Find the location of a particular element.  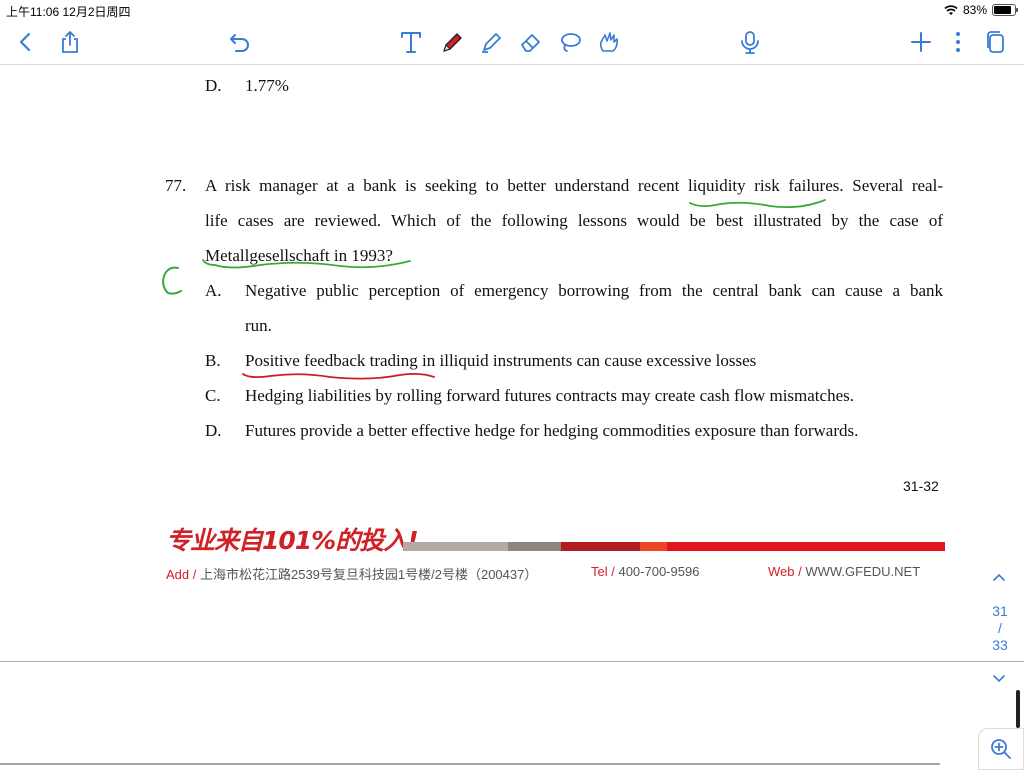

green-underline-metallgesellschaft is located at coordinates (306, 264).